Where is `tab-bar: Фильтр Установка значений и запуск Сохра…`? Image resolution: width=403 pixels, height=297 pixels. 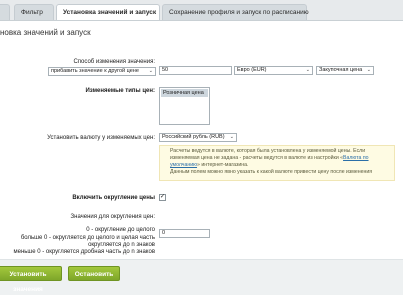 tab-bar: Фильтр Установка значений и запуск Сохра… is located at coordinates (201, 10).